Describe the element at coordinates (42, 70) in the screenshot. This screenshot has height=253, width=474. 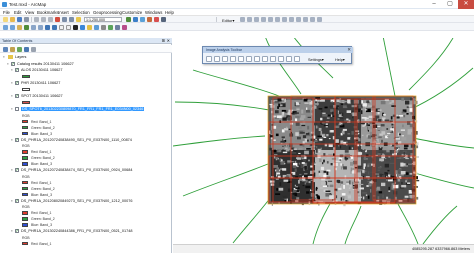
I see `layer-name: ALOS 20130411 106627` at that location.